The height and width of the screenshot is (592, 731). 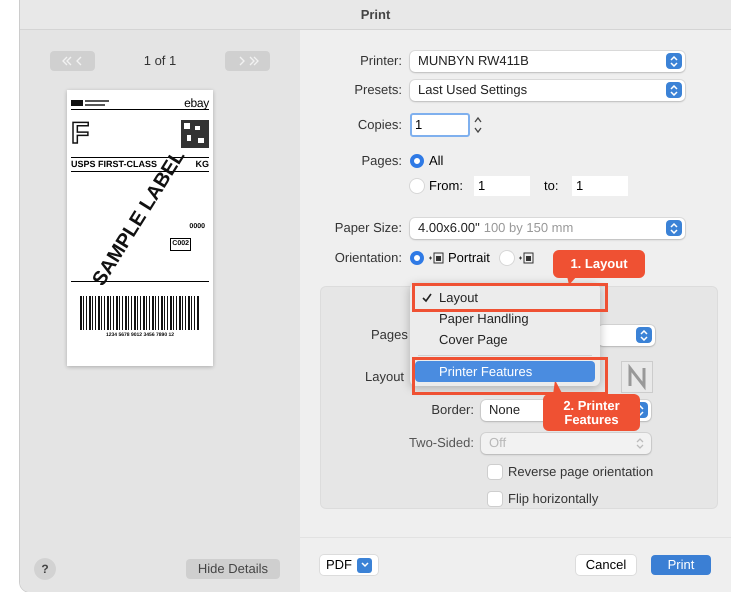 What do you see at coordinates (379, 125) in the screenshot?
I see `copies-label: Copies:` at bounding box center [379, 125].